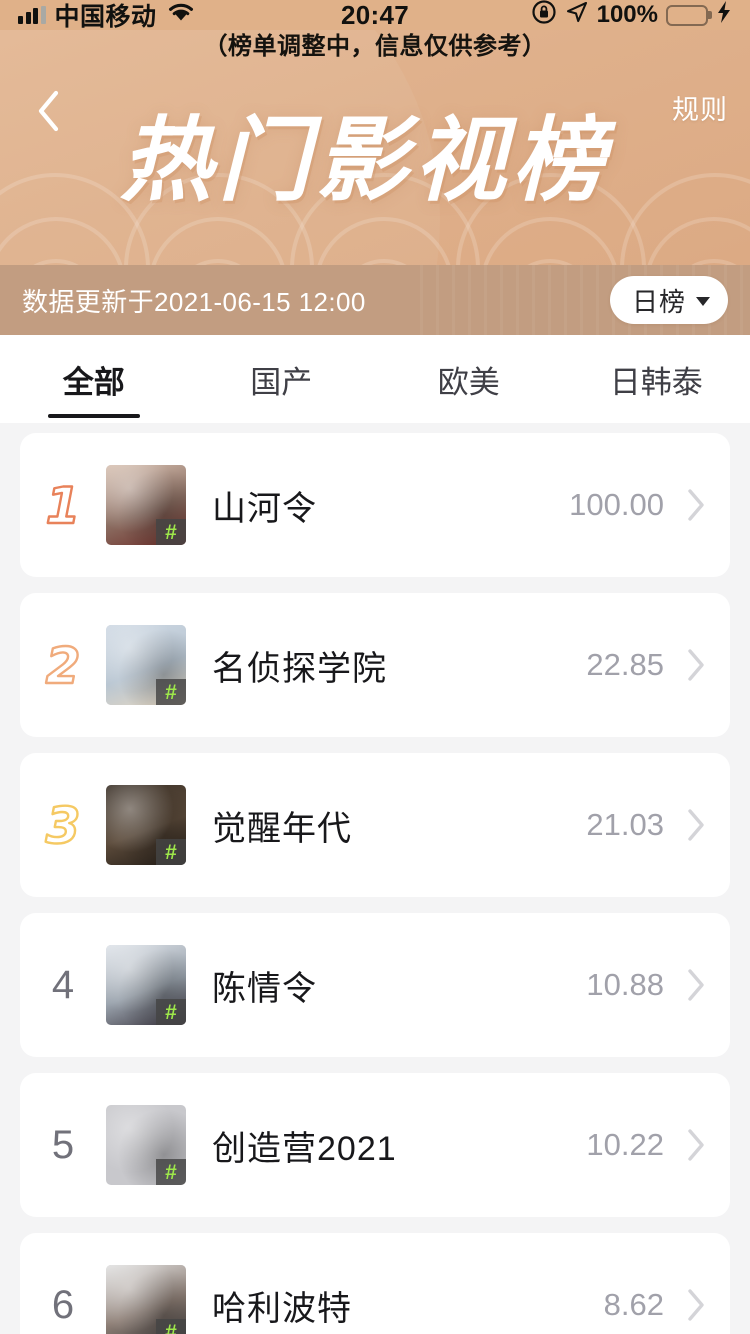 This screenshot has width=750, height=1334. I want to click on heat-score: 100.00, so click(616, 504).